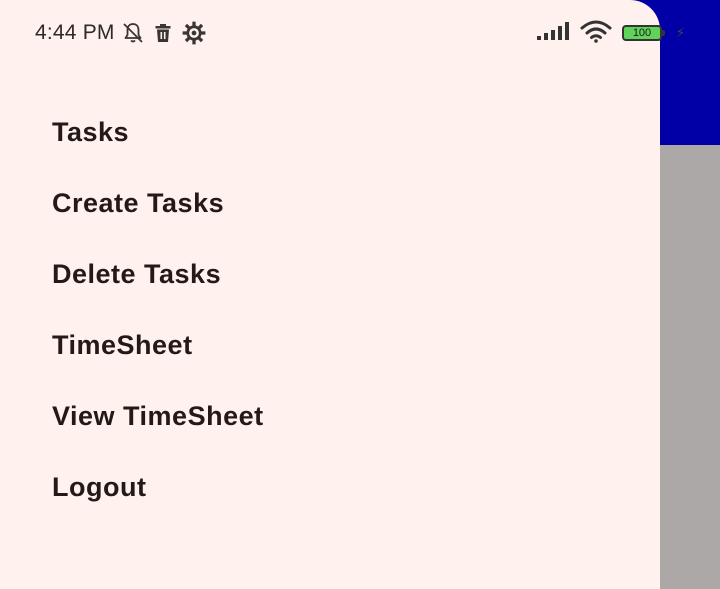  Describe the element at coordinates (360, 32) in the screenshot. I see `status-bar: 4:44 PM 100 ⚡` at that location.